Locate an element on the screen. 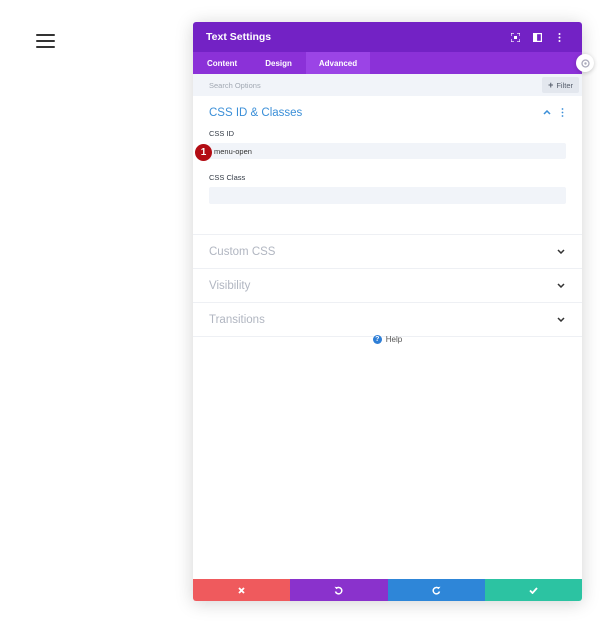 Image resolution: width=610 pixels, height=622 pixels. section-title: Custom CSS is located at coordinates (242, 251).